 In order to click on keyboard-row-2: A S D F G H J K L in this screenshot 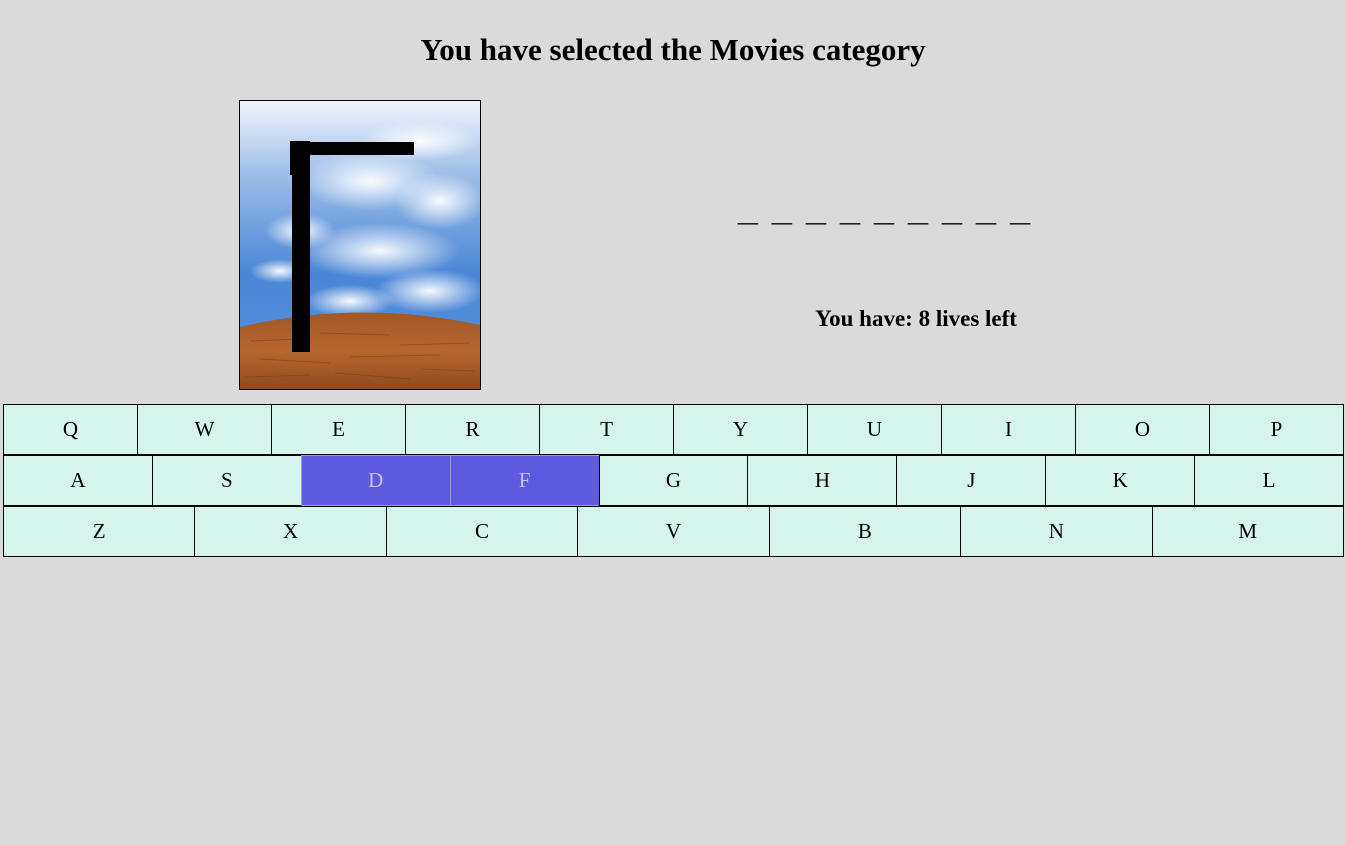, I will do `click(674, 480)`.